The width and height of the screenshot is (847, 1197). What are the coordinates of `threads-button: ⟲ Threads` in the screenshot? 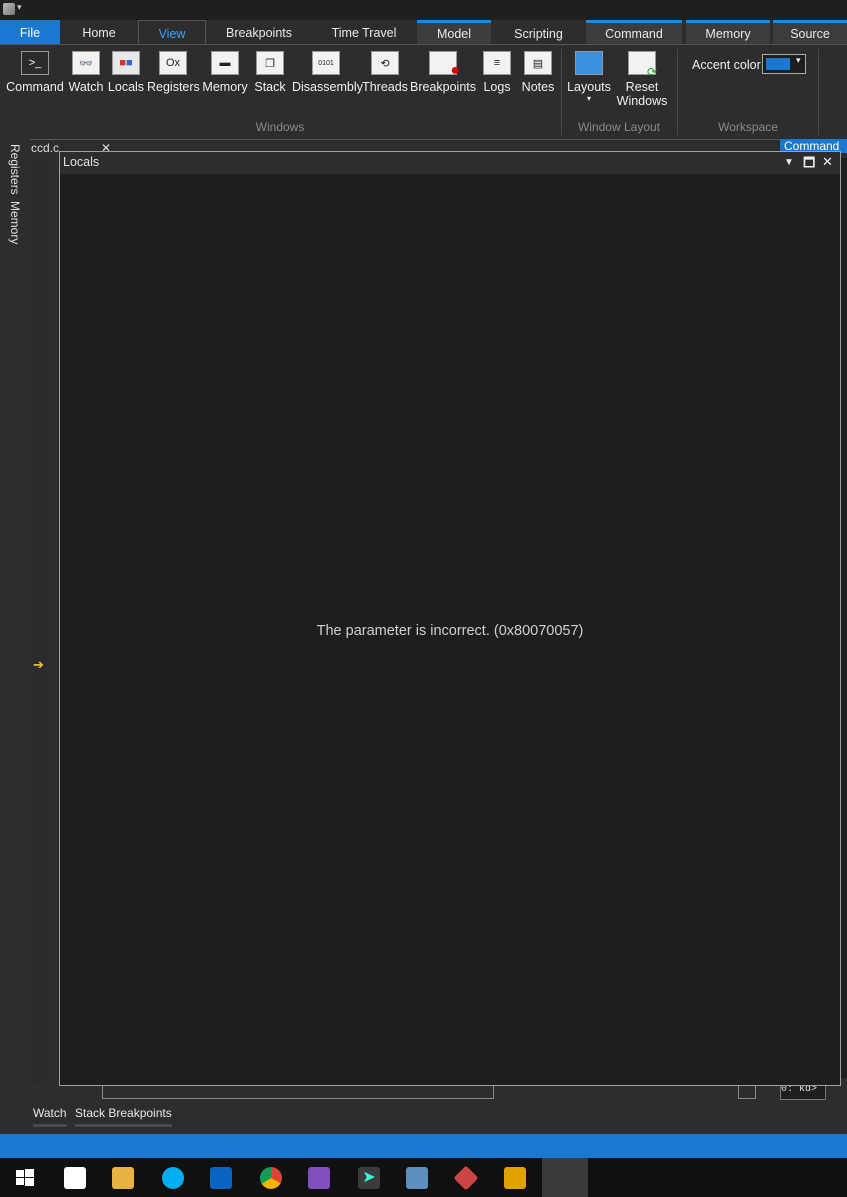 It's located at (385, 72).